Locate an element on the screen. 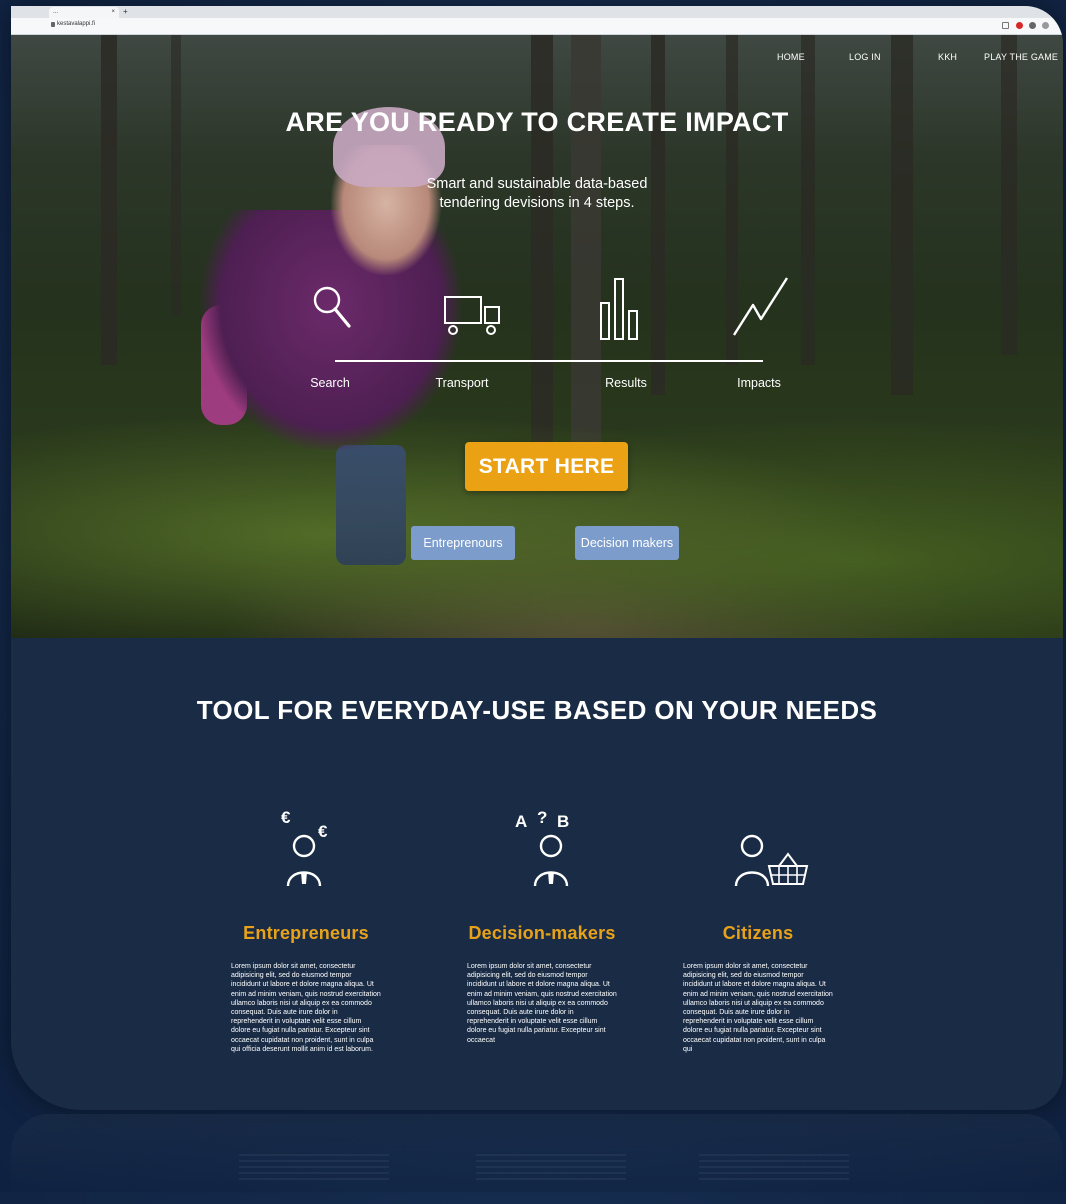  nav-login-link: LOG IN is located at coordinates (865, 57).